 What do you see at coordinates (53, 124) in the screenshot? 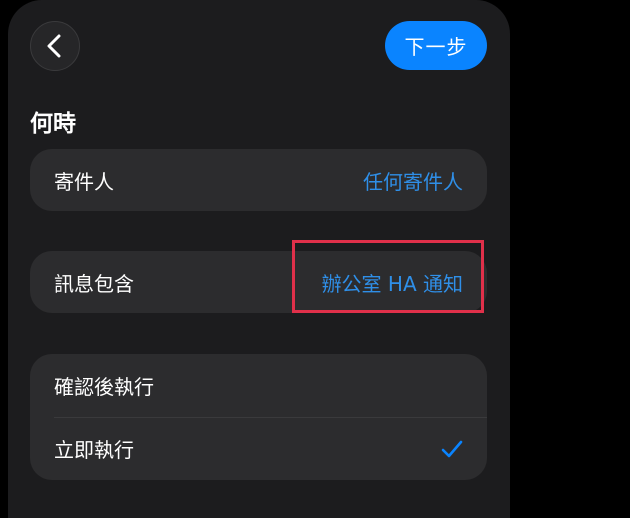
I see `section-title: 何時` at bounding box center [53, 124].